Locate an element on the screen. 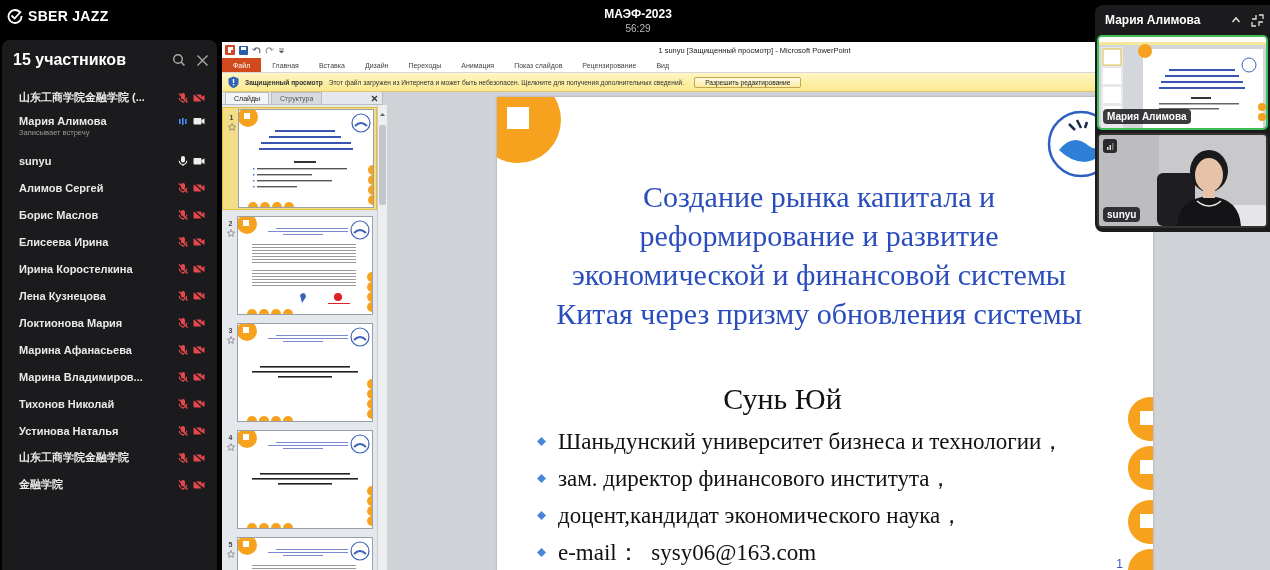 The height and width of the screenshot is (570, 1270). participant-name: Устинова Наталья is located at coordinates (69, 430).